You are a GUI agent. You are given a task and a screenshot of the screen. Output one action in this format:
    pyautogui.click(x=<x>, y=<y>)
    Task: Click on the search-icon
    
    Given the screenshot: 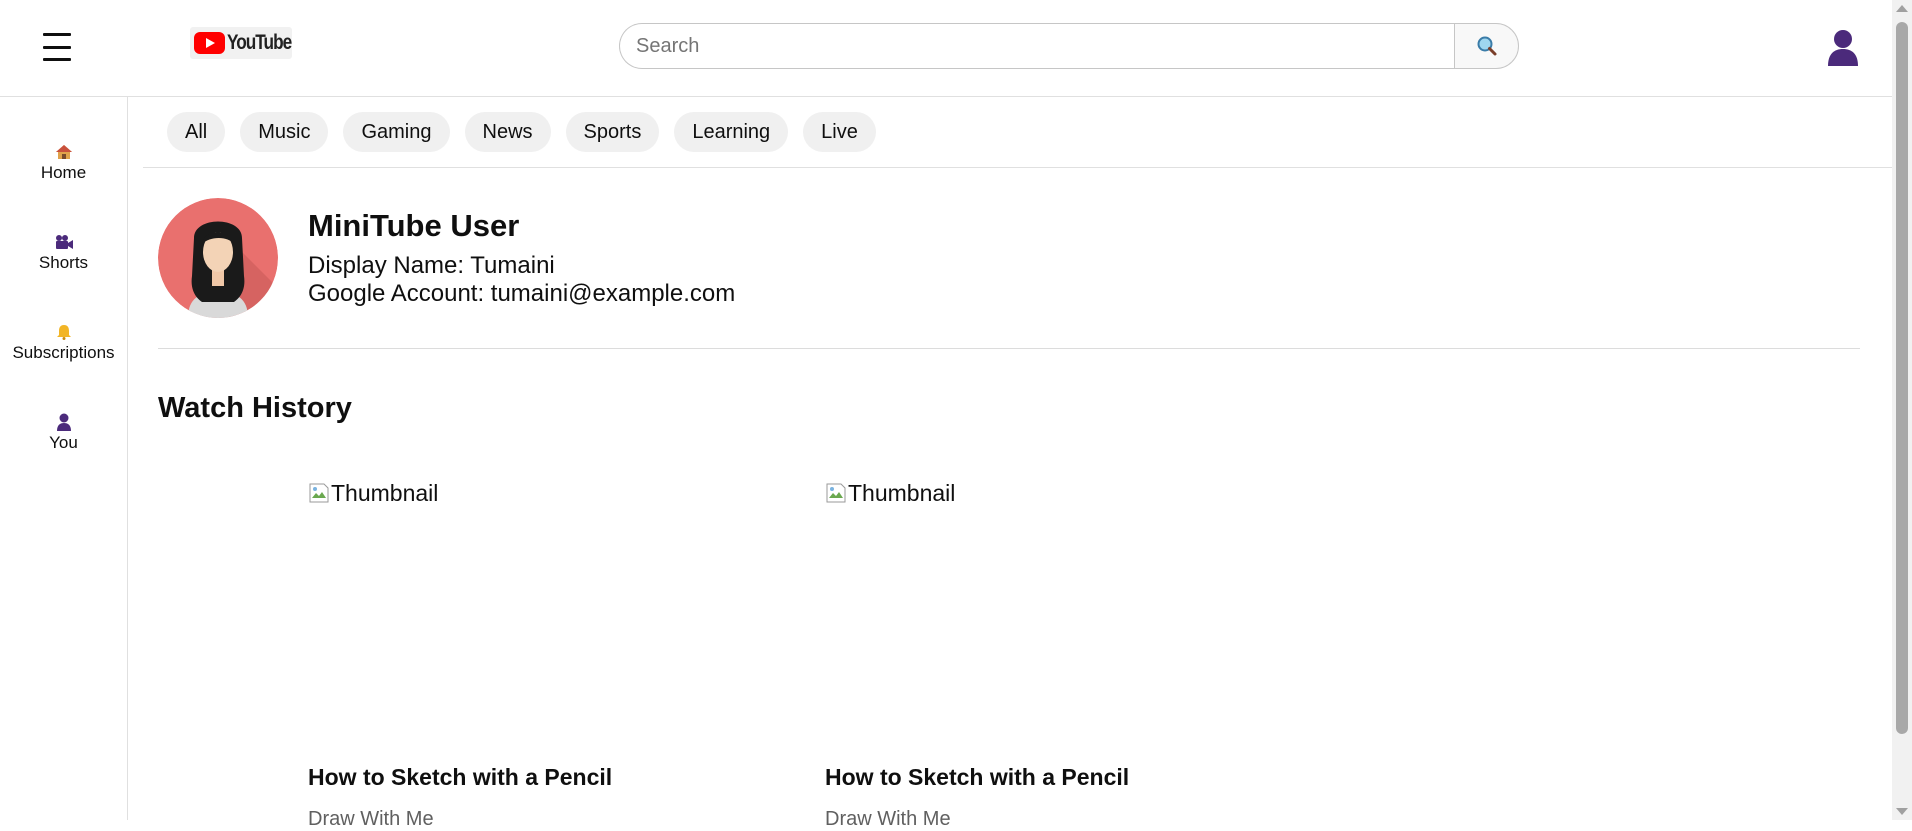 What is the action you would take?
    pyautogui.click(x=1486, y=46)
    